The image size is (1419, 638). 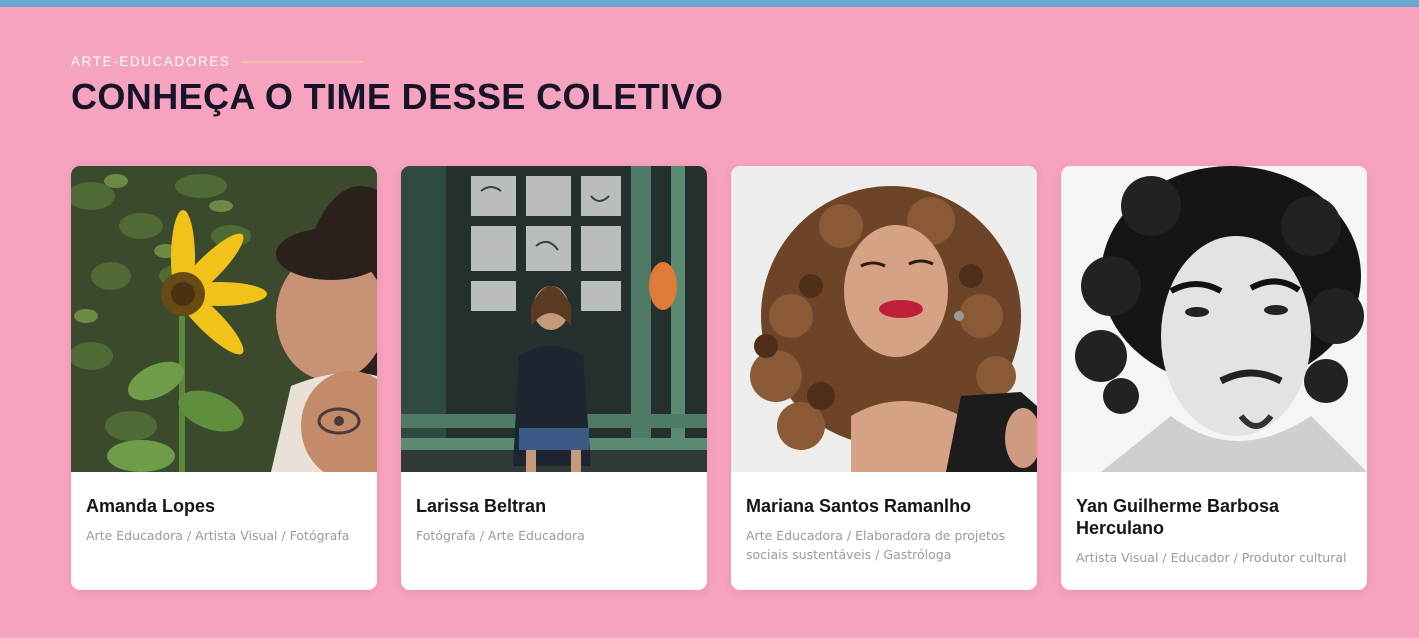 What do you see at coordinates (1178, 517) in the screenshot?
I see `member-name: Yan Guilherme Barbosa Herculano` at bounding box center [1178, 517].